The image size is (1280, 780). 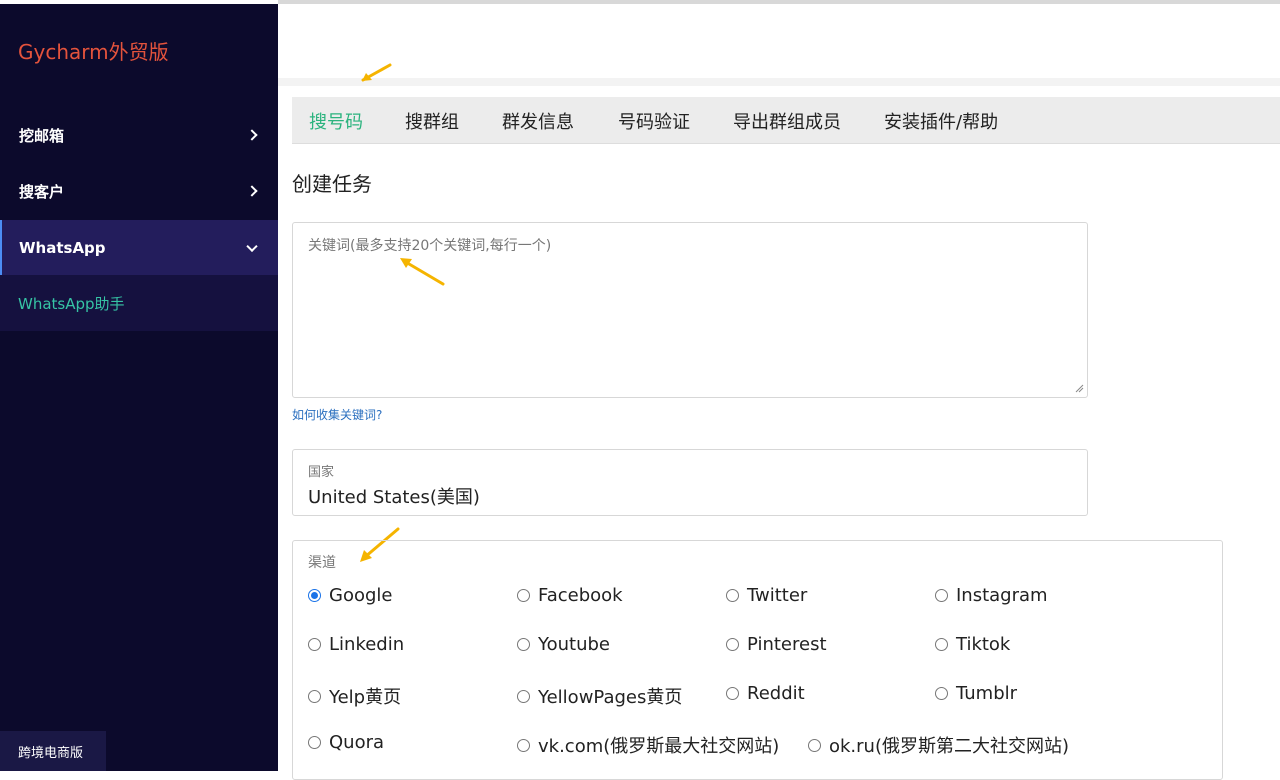 What do you see at coordinates (367, 644) in the screenshot?
I see `channel-option-label: Linkedin` at bounding box center [367, 644].